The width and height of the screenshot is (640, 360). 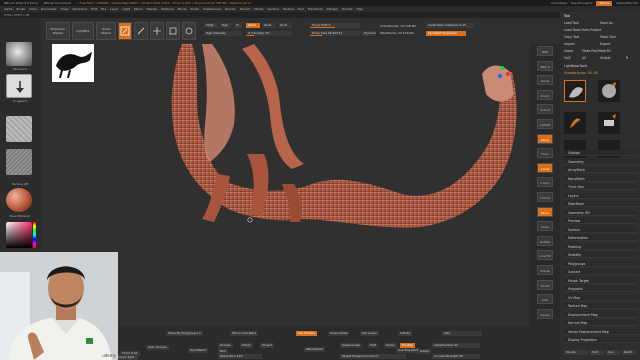 What do you see at coordinates (601, 238) in the screenshot?
I see `subpalette-deformation: Deformation` at bounding box center [601, 238].